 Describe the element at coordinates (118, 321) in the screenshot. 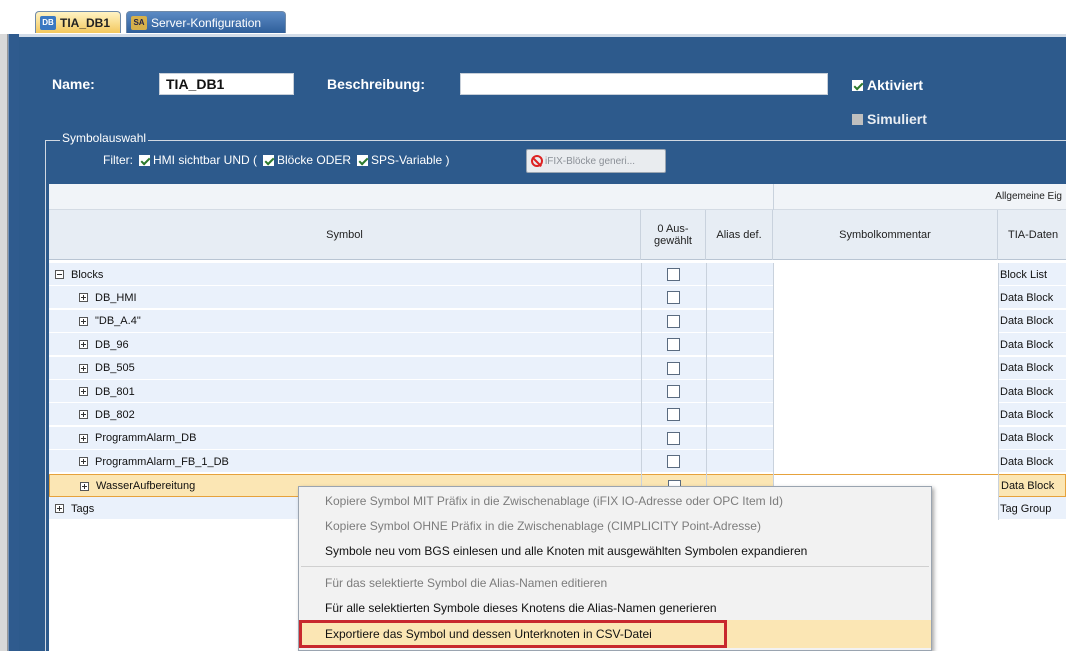

I see `symbol-label: "DB_A.4"` at that location.